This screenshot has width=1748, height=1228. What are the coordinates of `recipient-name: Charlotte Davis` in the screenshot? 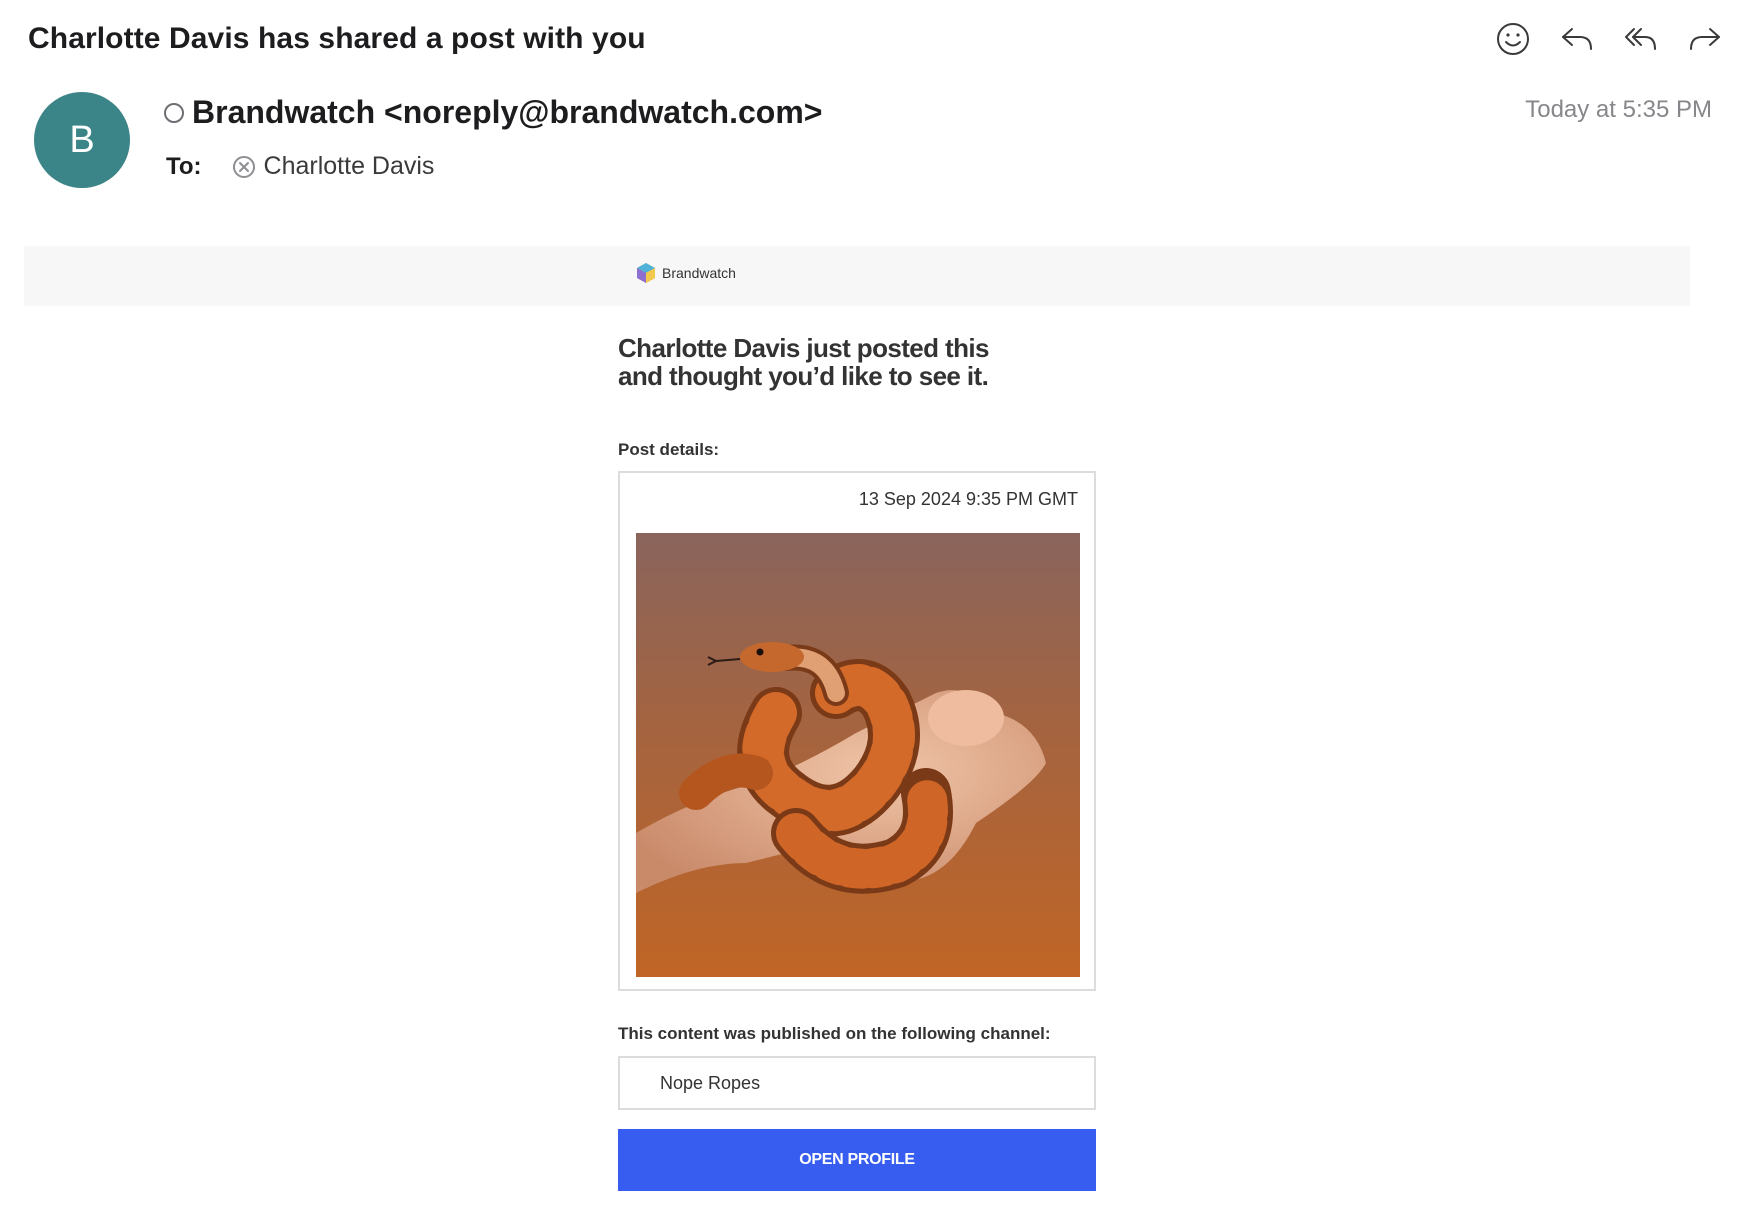 It's located at (349, 166).